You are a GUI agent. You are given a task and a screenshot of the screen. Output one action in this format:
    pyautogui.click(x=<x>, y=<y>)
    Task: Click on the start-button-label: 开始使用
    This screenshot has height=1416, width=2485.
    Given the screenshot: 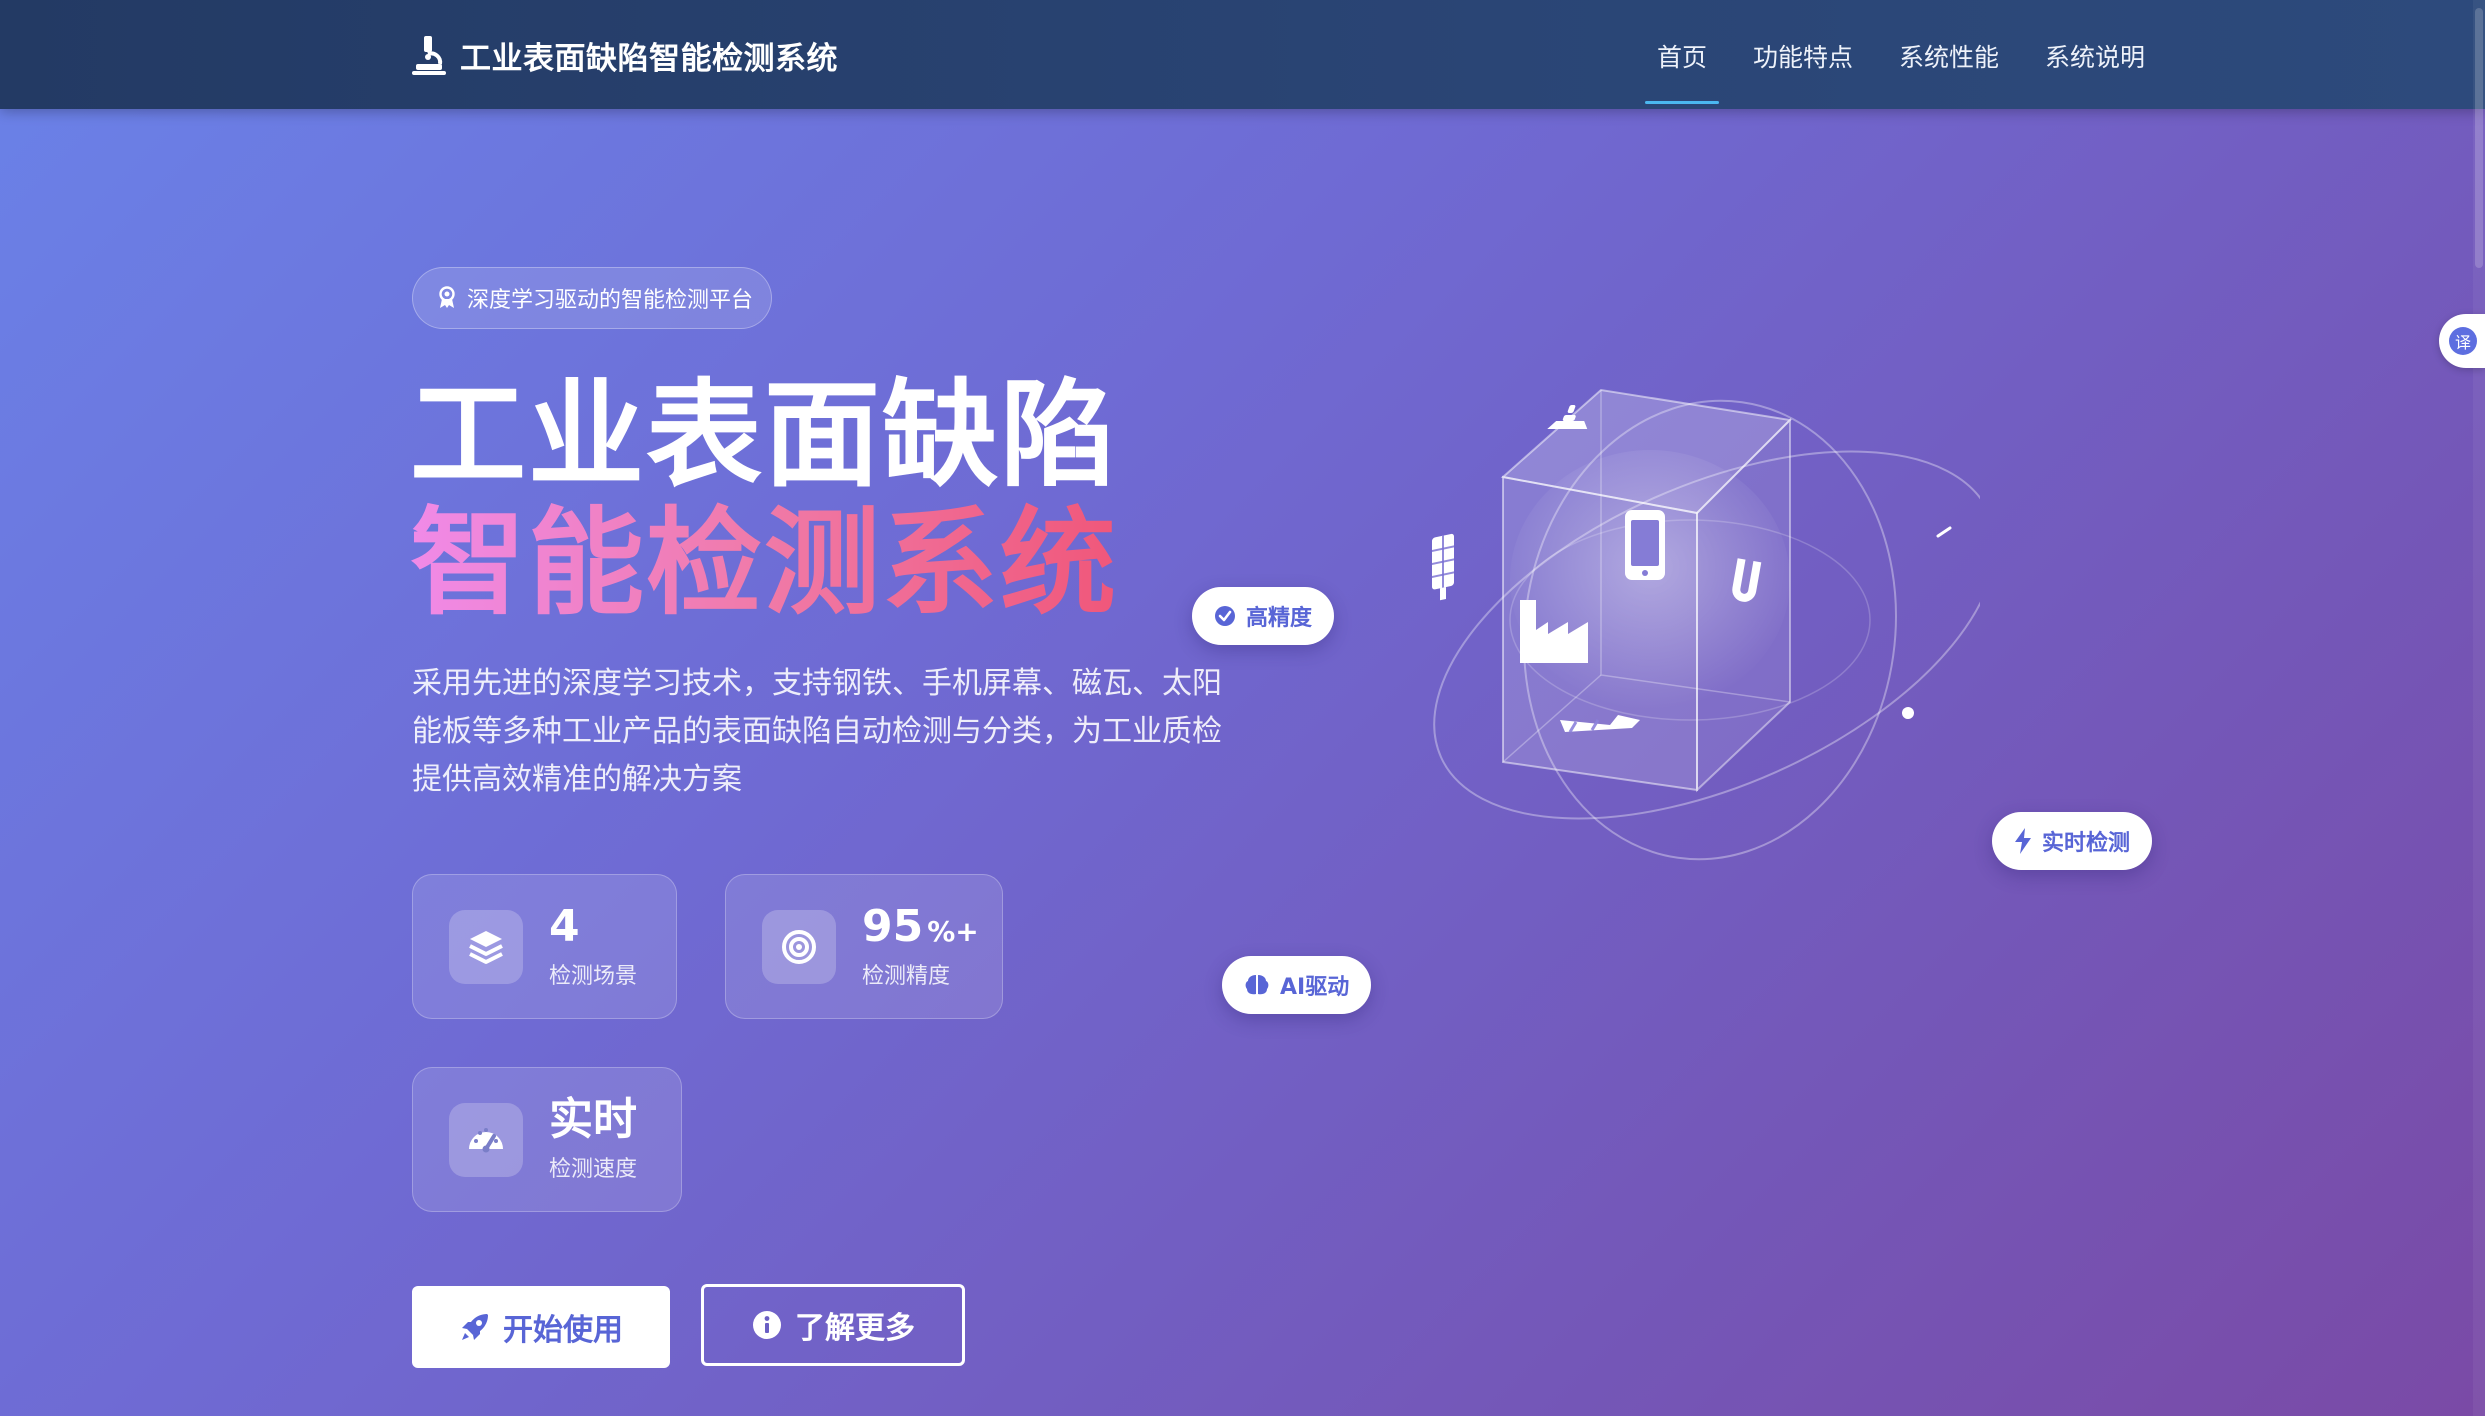 What is the action you would take?
    pyautogui.click(x=563, y=1330)
    